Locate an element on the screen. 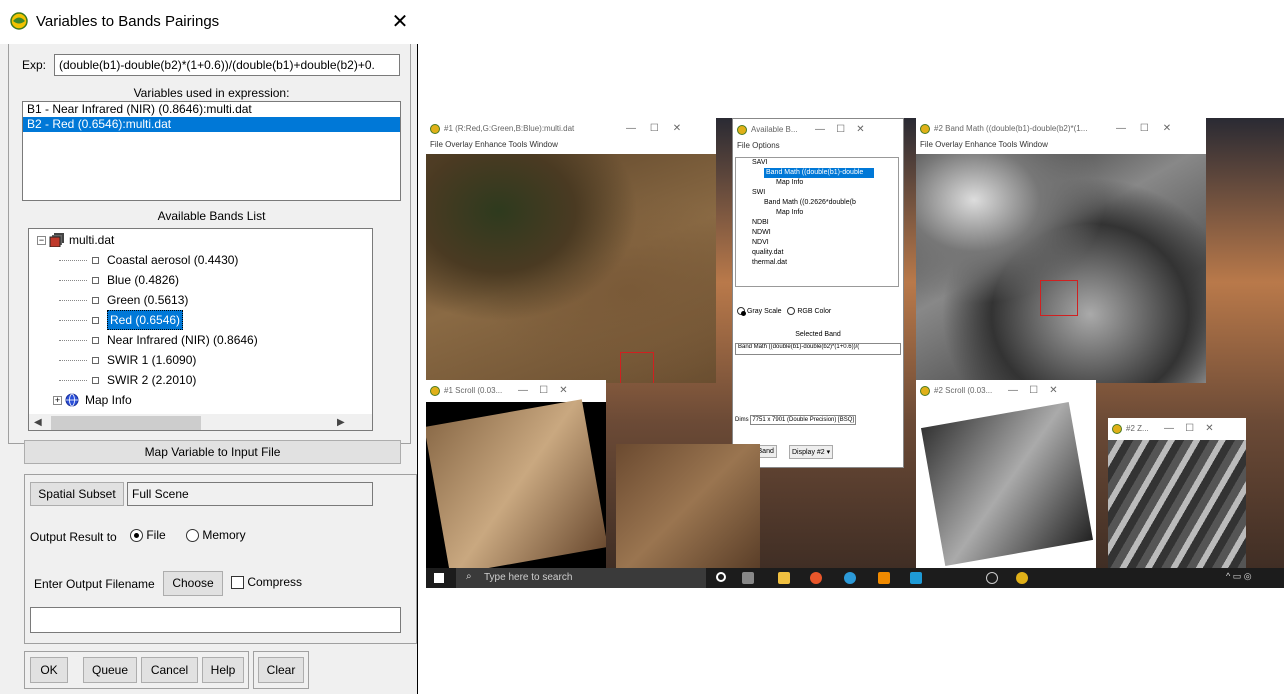 The image size is (1284, 694). output-memory-radio: Memory is located at coordinates (216, 535).